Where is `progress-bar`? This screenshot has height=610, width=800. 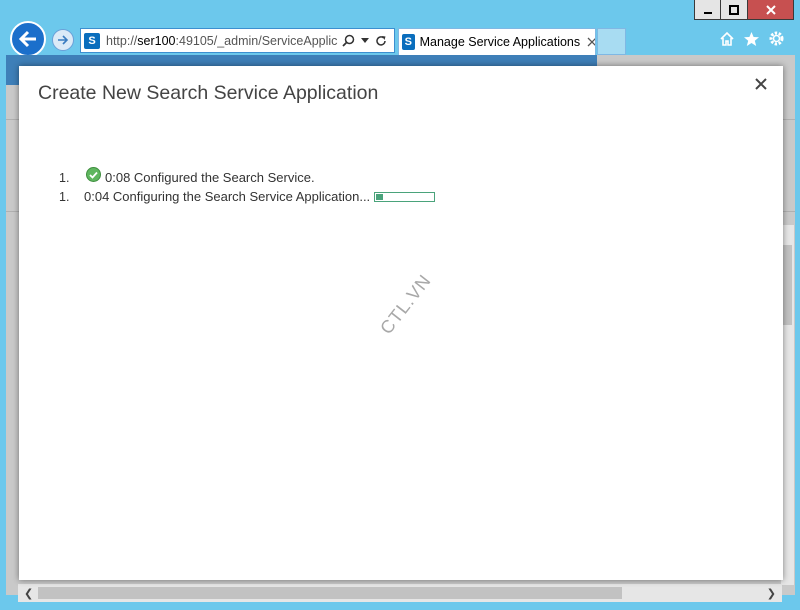
progress-bar is located at coordinates (405, 196).